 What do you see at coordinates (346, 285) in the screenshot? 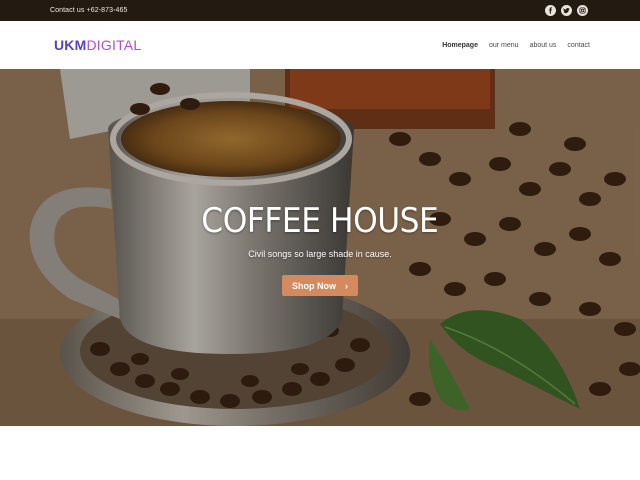
I see `chevron-right-icon: ›` at bounding box center [346, 285].